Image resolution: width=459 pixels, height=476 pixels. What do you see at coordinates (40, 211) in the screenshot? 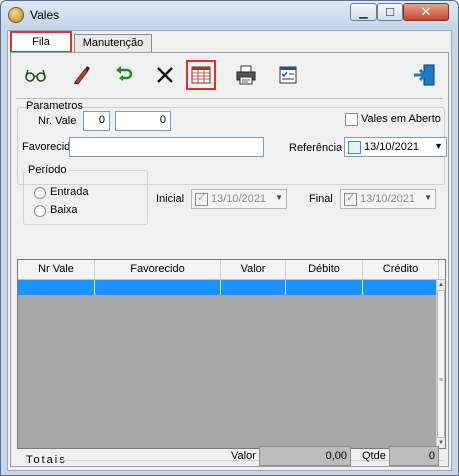
I see `baixa-radio` at bounding box center [40, 211].